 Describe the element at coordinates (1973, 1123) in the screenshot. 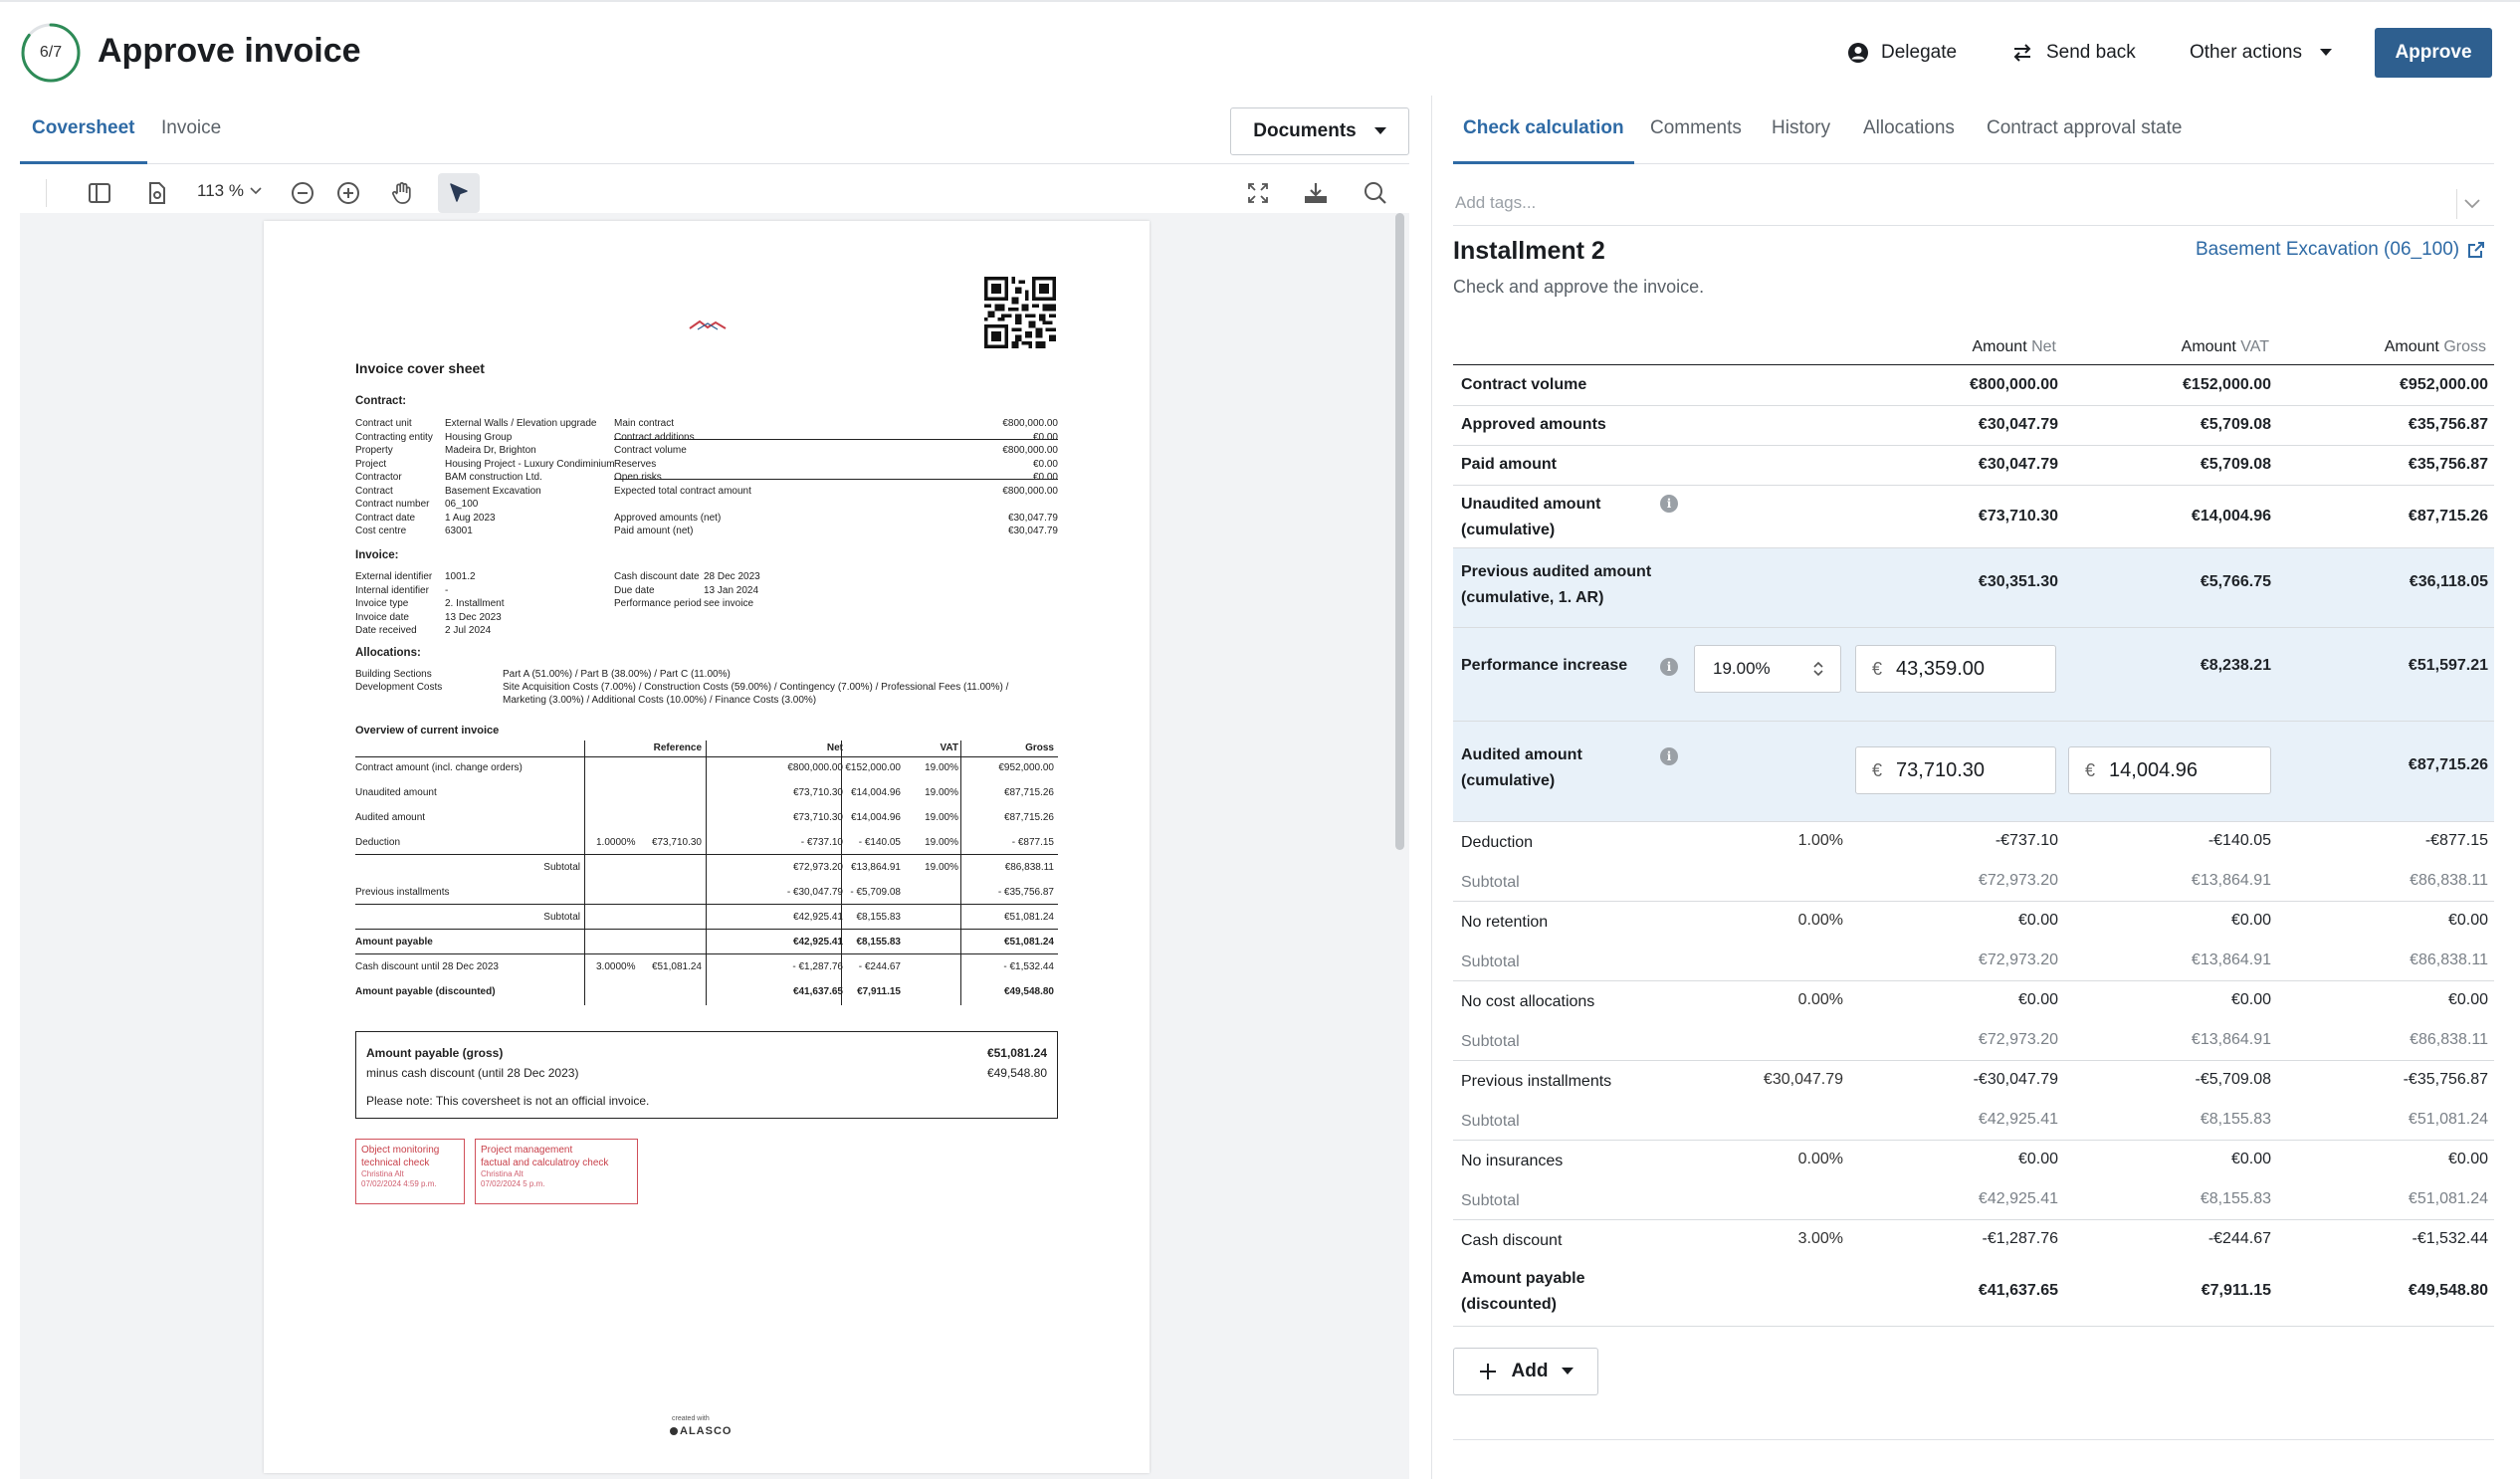

I see `calc-row-subtotal: Subtotal €42,925.41 €8,155.83 €51,081.24` at that location.